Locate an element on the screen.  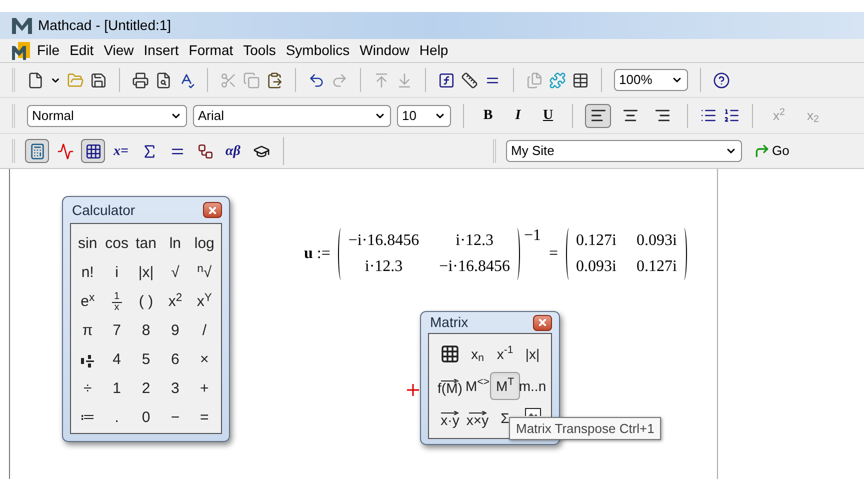
dropdown-value: 10 is located at coordinates (409, 115).